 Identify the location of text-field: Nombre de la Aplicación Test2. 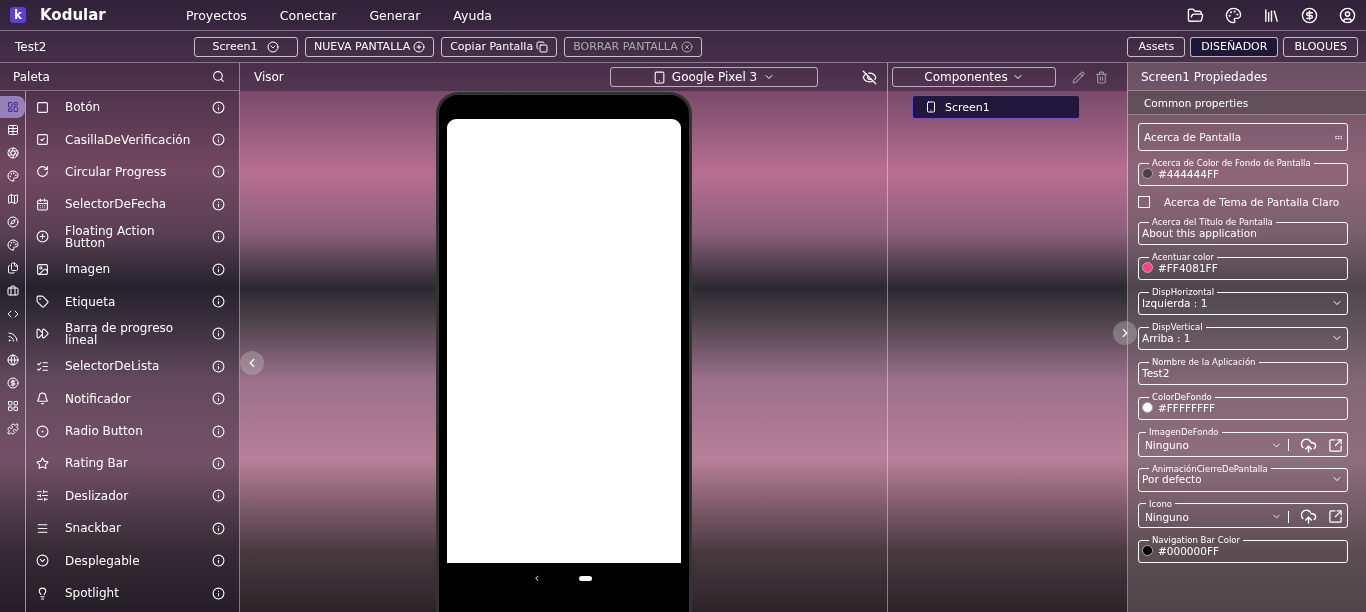
(1243, 371).